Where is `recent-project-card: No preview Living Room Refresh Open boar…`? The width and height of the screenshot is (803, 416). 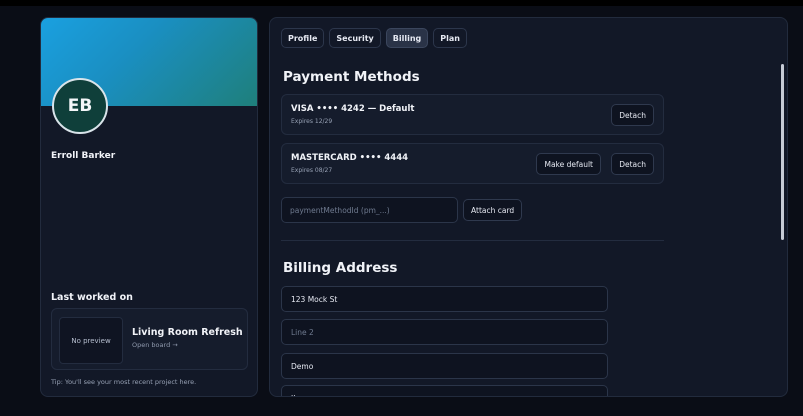 recent-project-card: No preview Living Room Refresh Open boar… is located at coordinates (149, 339).